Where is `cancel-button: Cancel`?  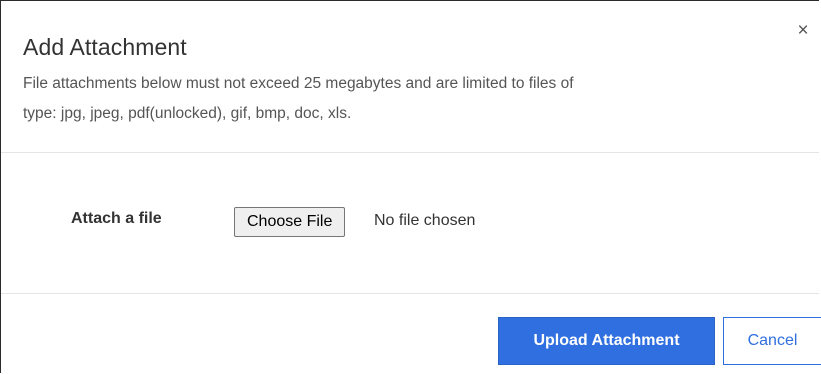 cancel-button: Cancel is located at coordinates (772, 341).